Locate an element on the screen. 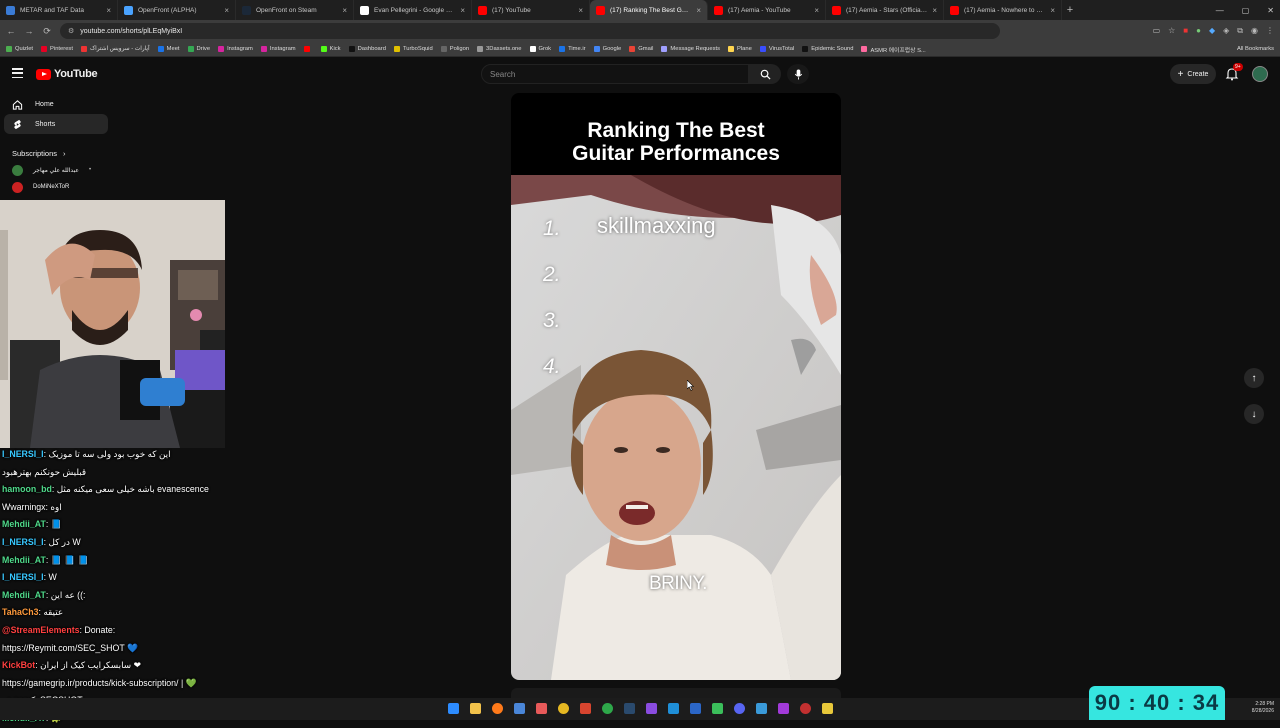 The height and width of the screenshot is (728, 1280). bookmark-item: Pinterest is located at coordinates (57, 49).